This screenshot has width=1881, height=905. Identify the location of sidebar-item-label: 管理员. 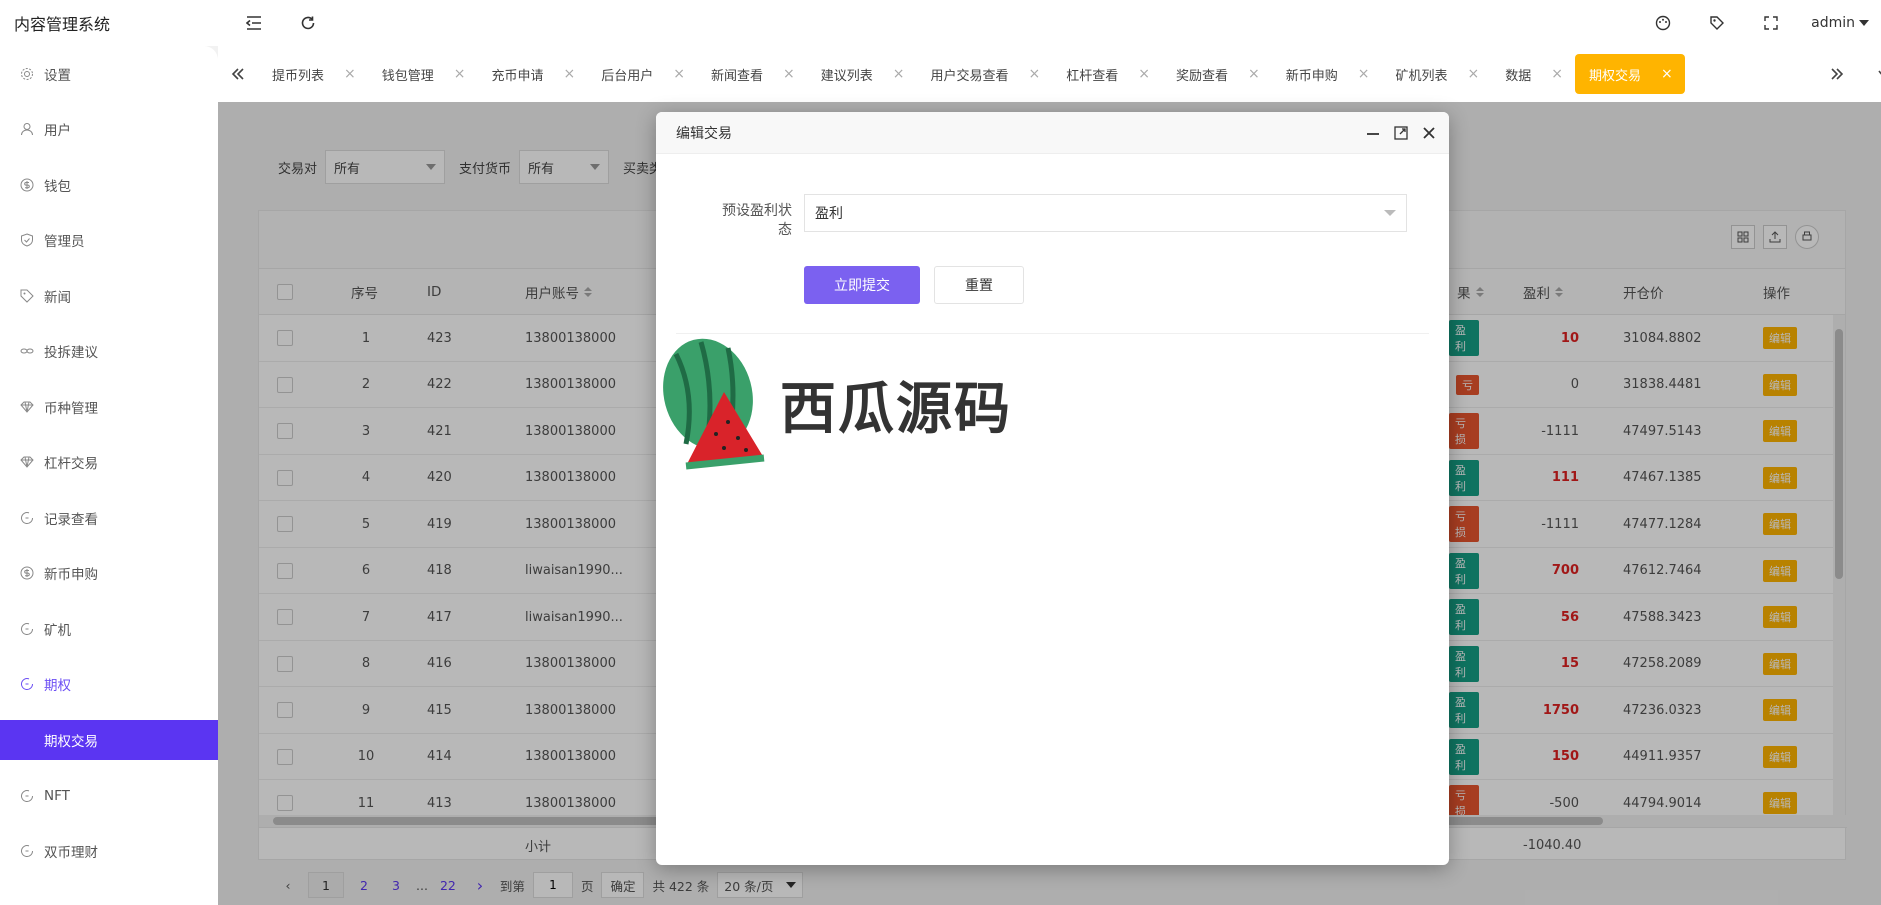
(64, 242).